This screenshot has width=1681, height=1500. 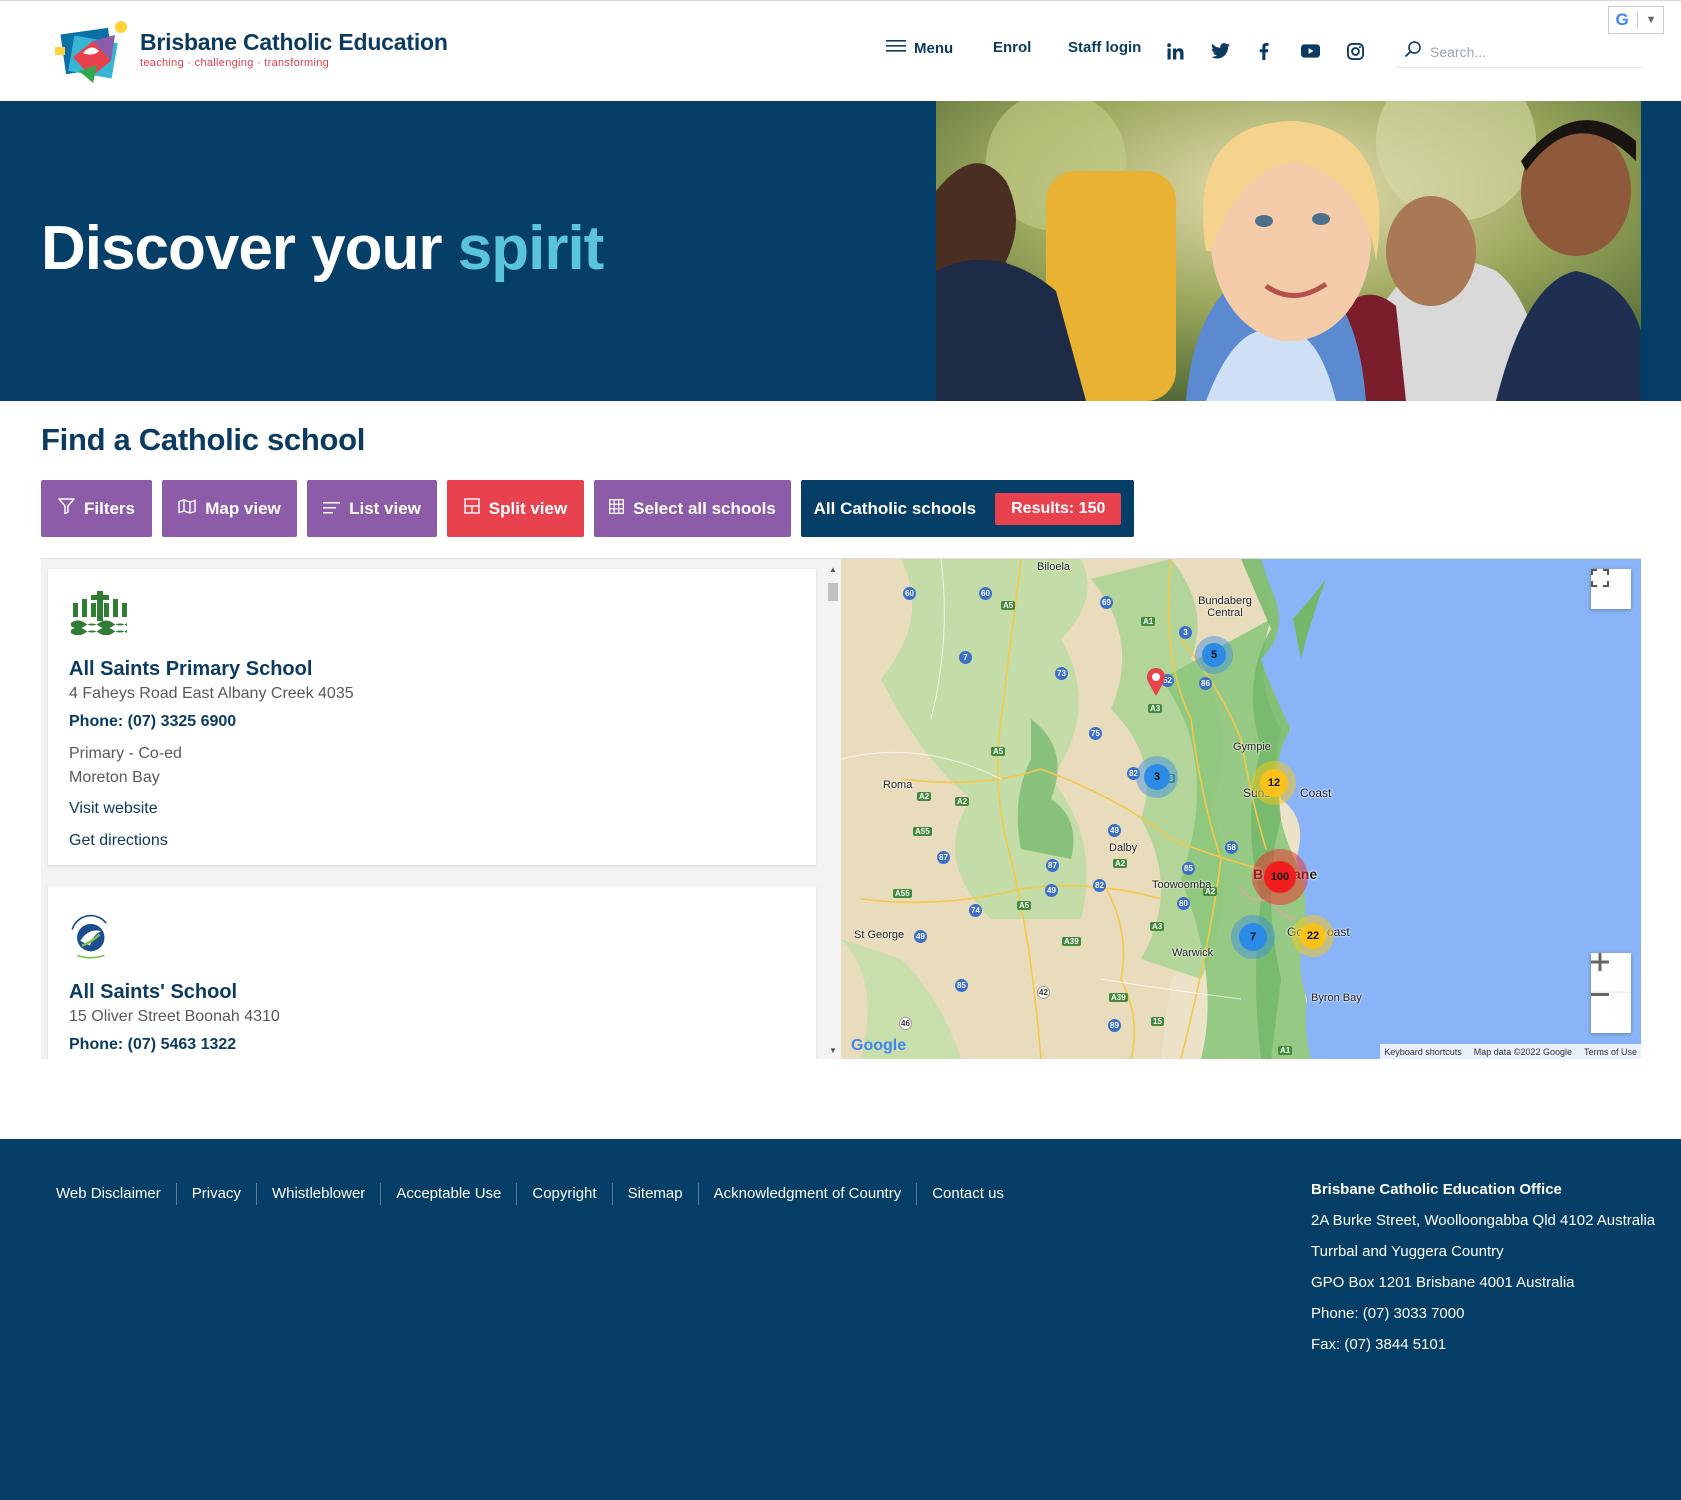 I want to click on office-country: Turrbal and Yuggera Country, so click(x=1407, y=1251).